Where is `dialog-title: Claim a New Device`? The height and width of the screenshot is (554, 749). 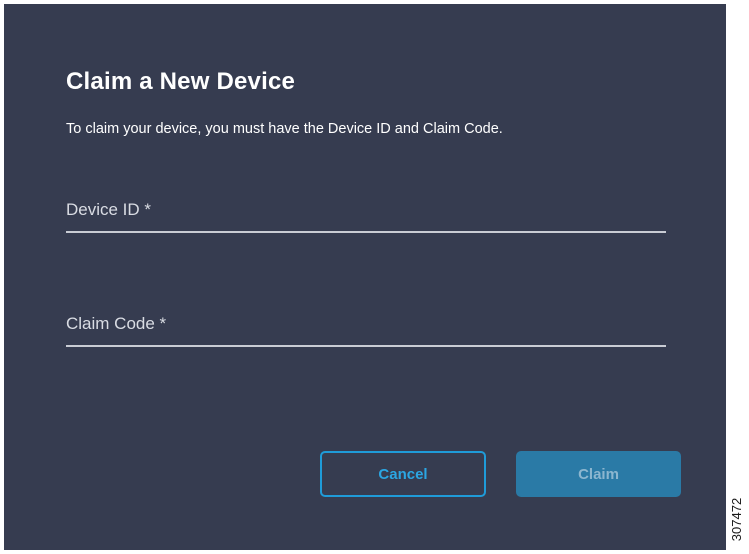 dialog-title: Claim a New Device is located at coordinates (181, 81).